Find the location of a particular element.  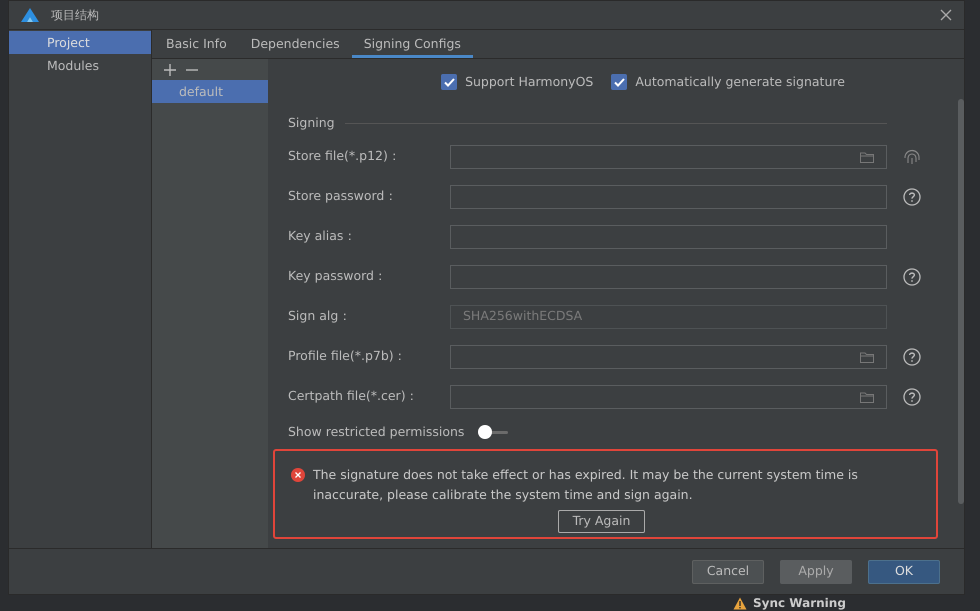

dialog-button: Cancel is located at coordinates (728, 572).